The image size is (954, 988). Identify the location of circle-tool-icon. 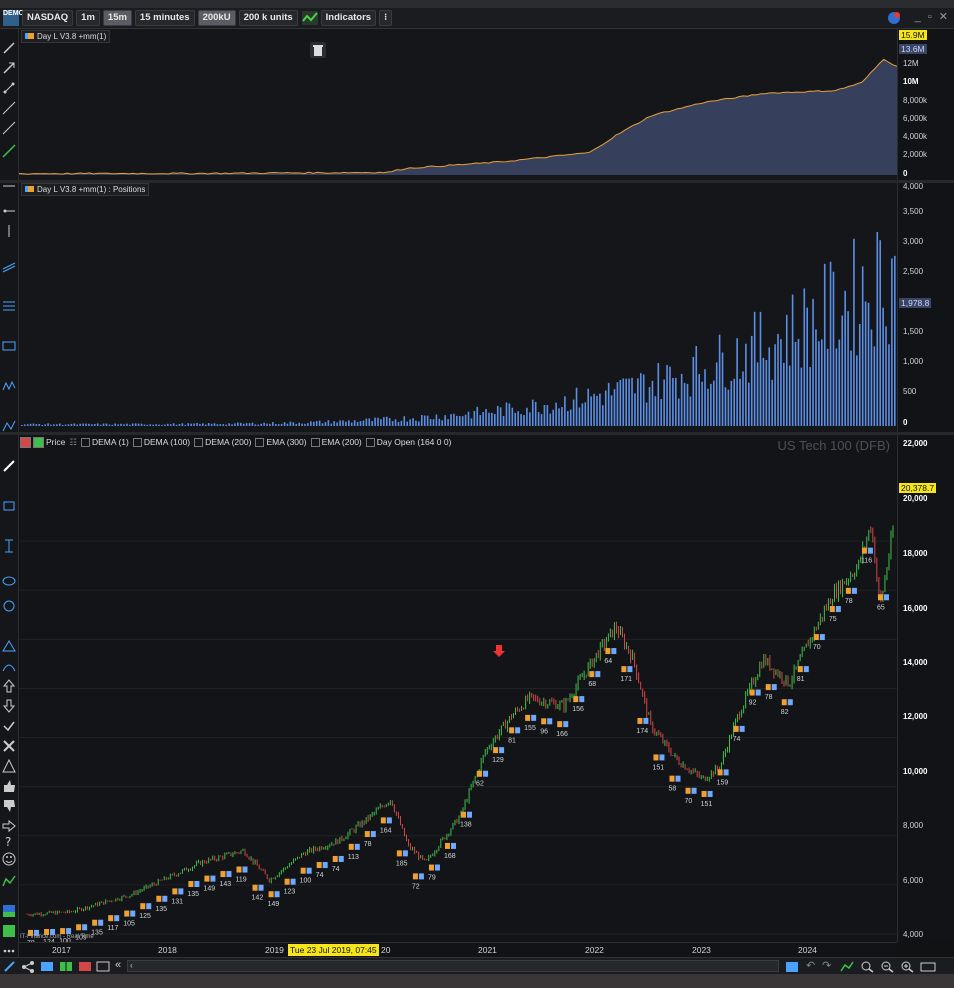
(9, 606).